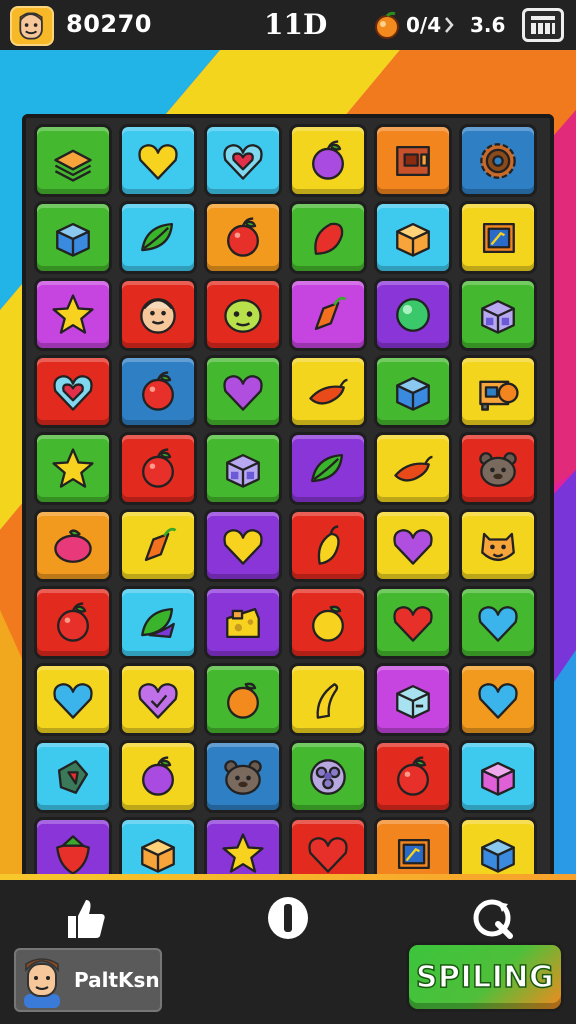 The width and height of the screenshot is (576, 1024). What do you see at coordinates (42, 983) in the screenshot?
I see `player-avatar-icon` at bounding box center [42, 983].